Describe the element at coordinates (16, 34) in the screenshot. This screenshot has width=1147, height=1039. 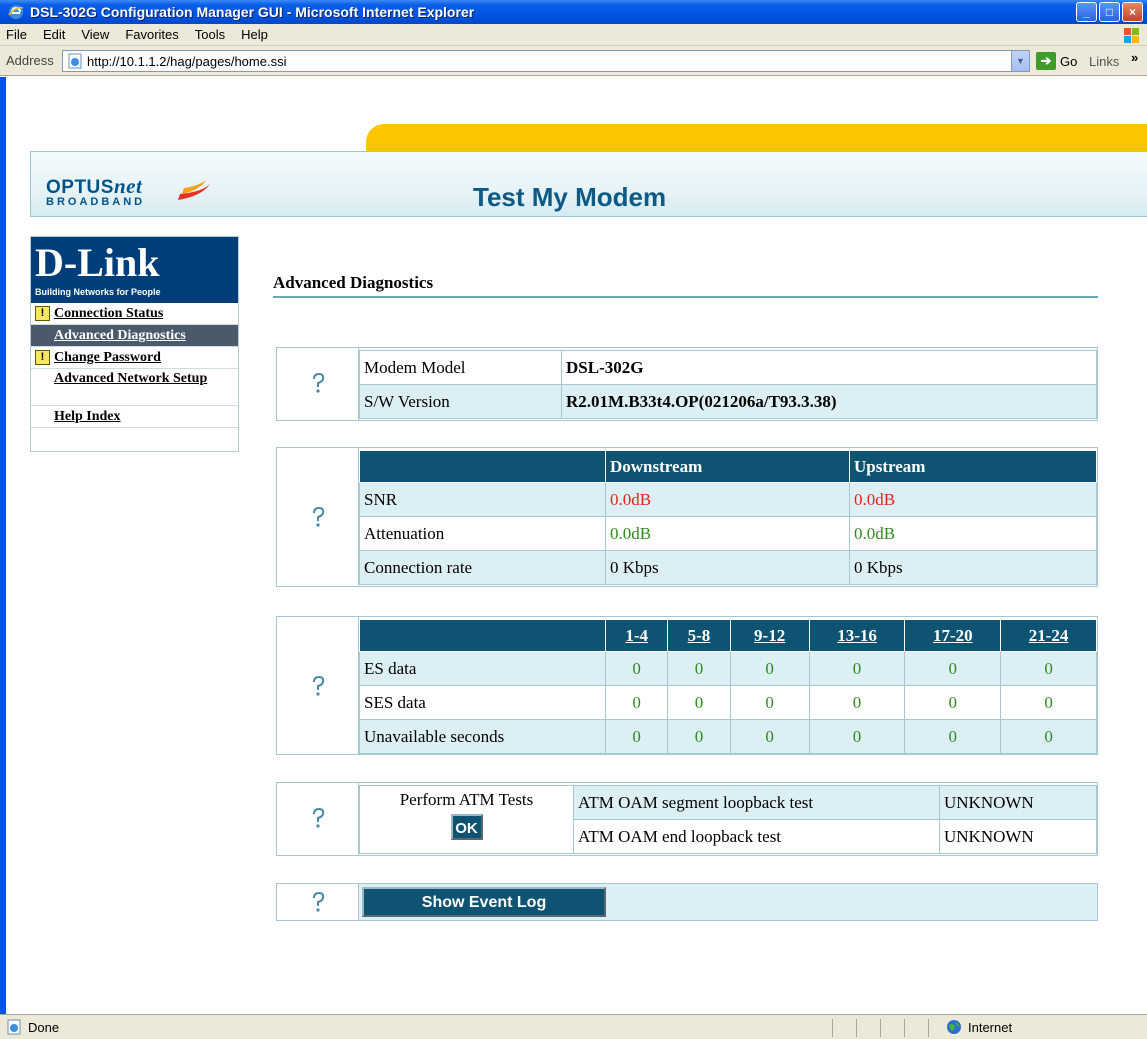
I see `menu-file: File` at that location.